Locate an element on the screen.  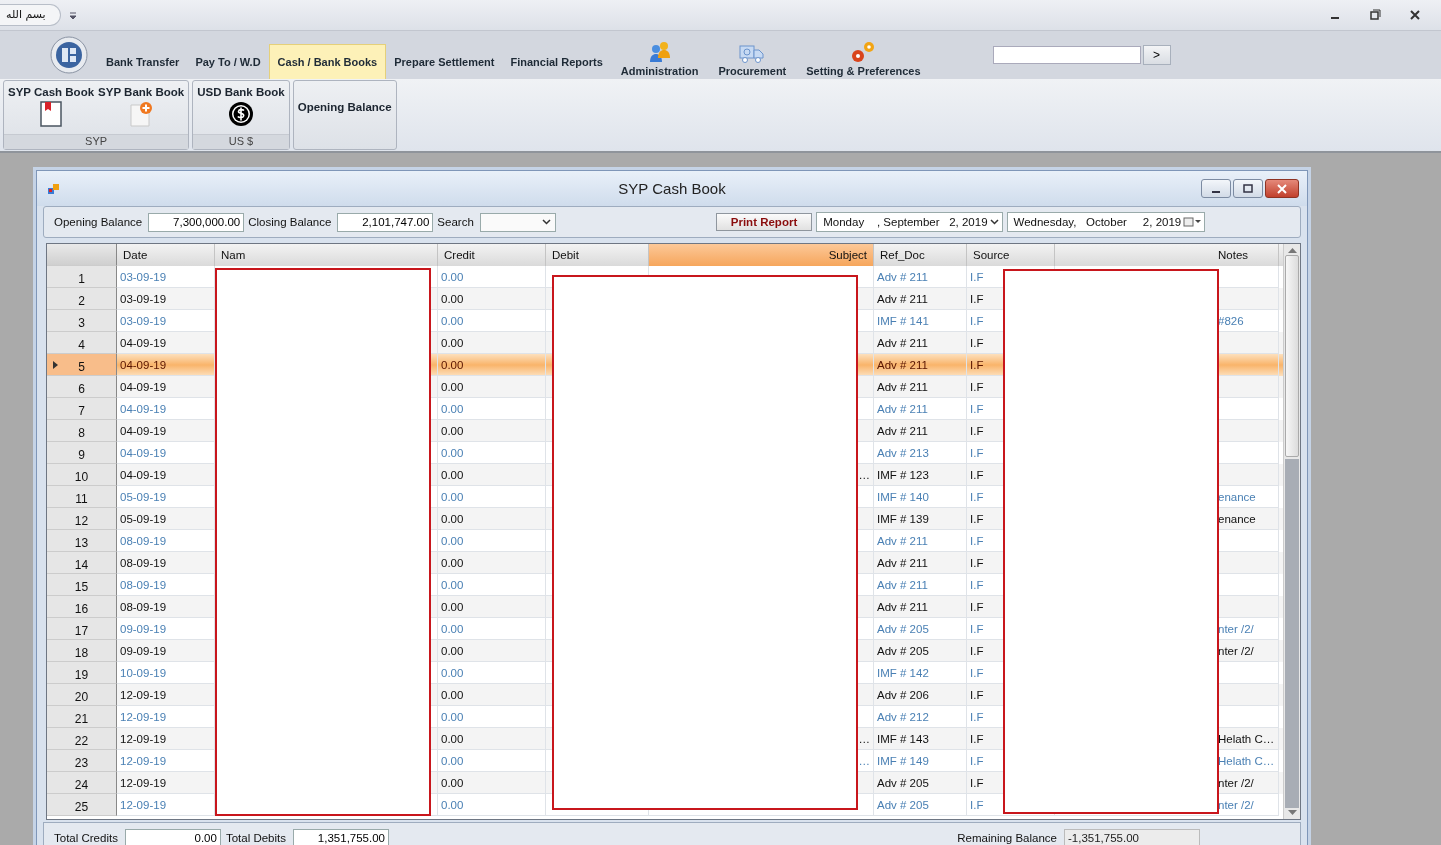
scrollbar is located at coordinates (1291, 531).